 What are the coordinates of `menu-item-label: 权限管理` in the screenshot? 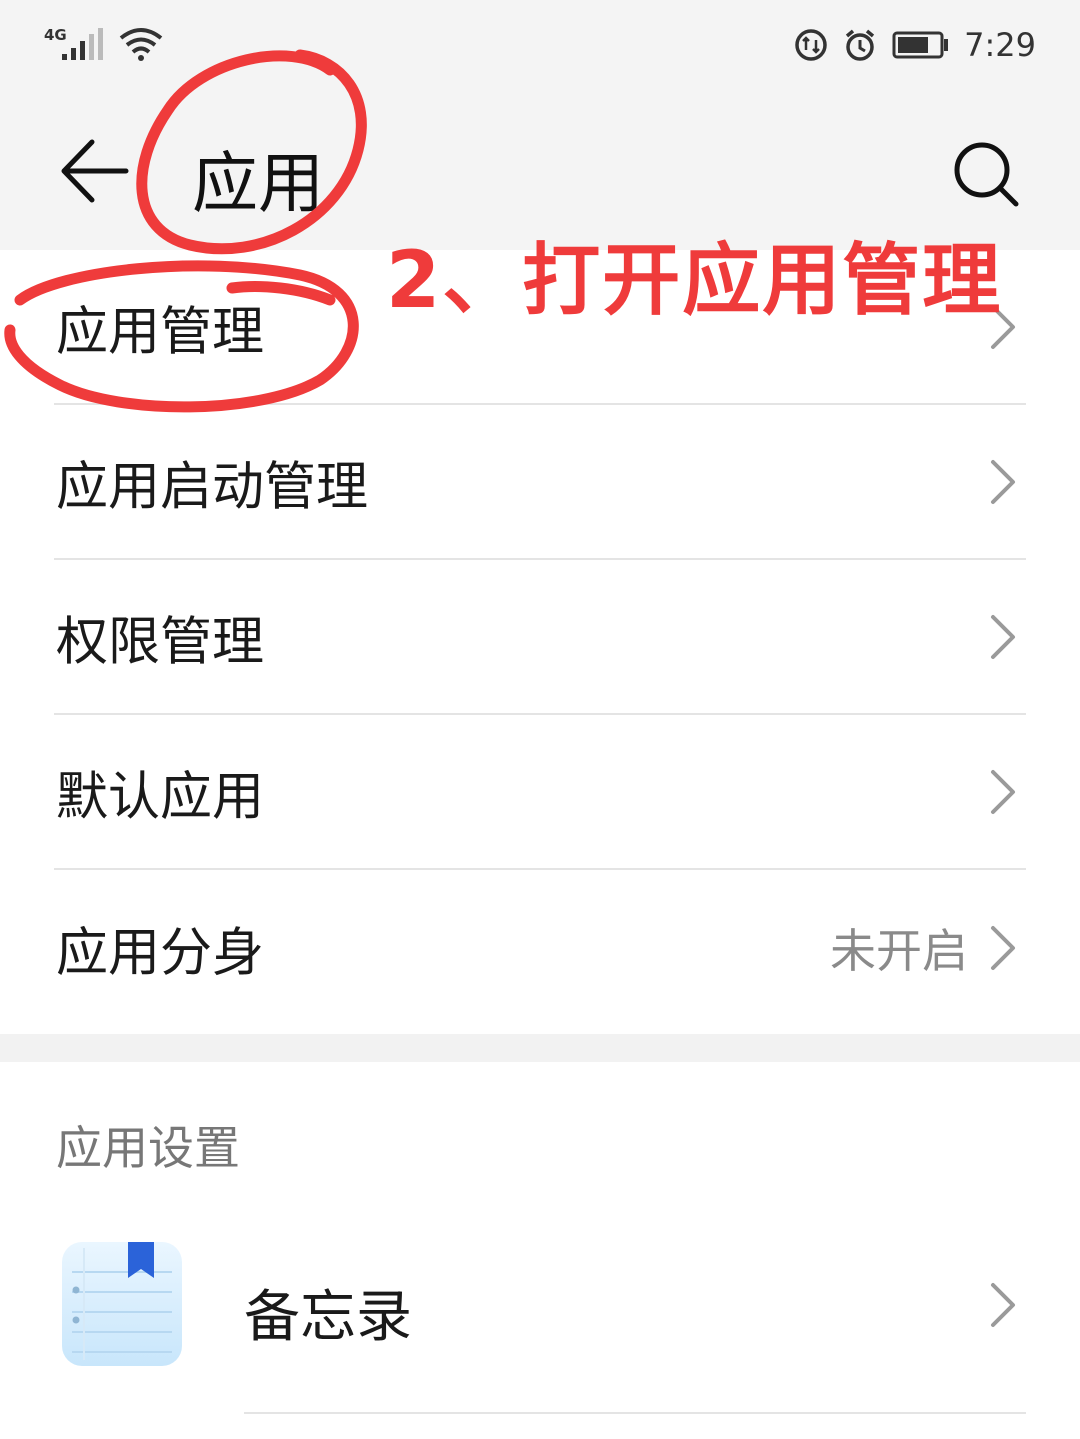 It's located at (160, 642).